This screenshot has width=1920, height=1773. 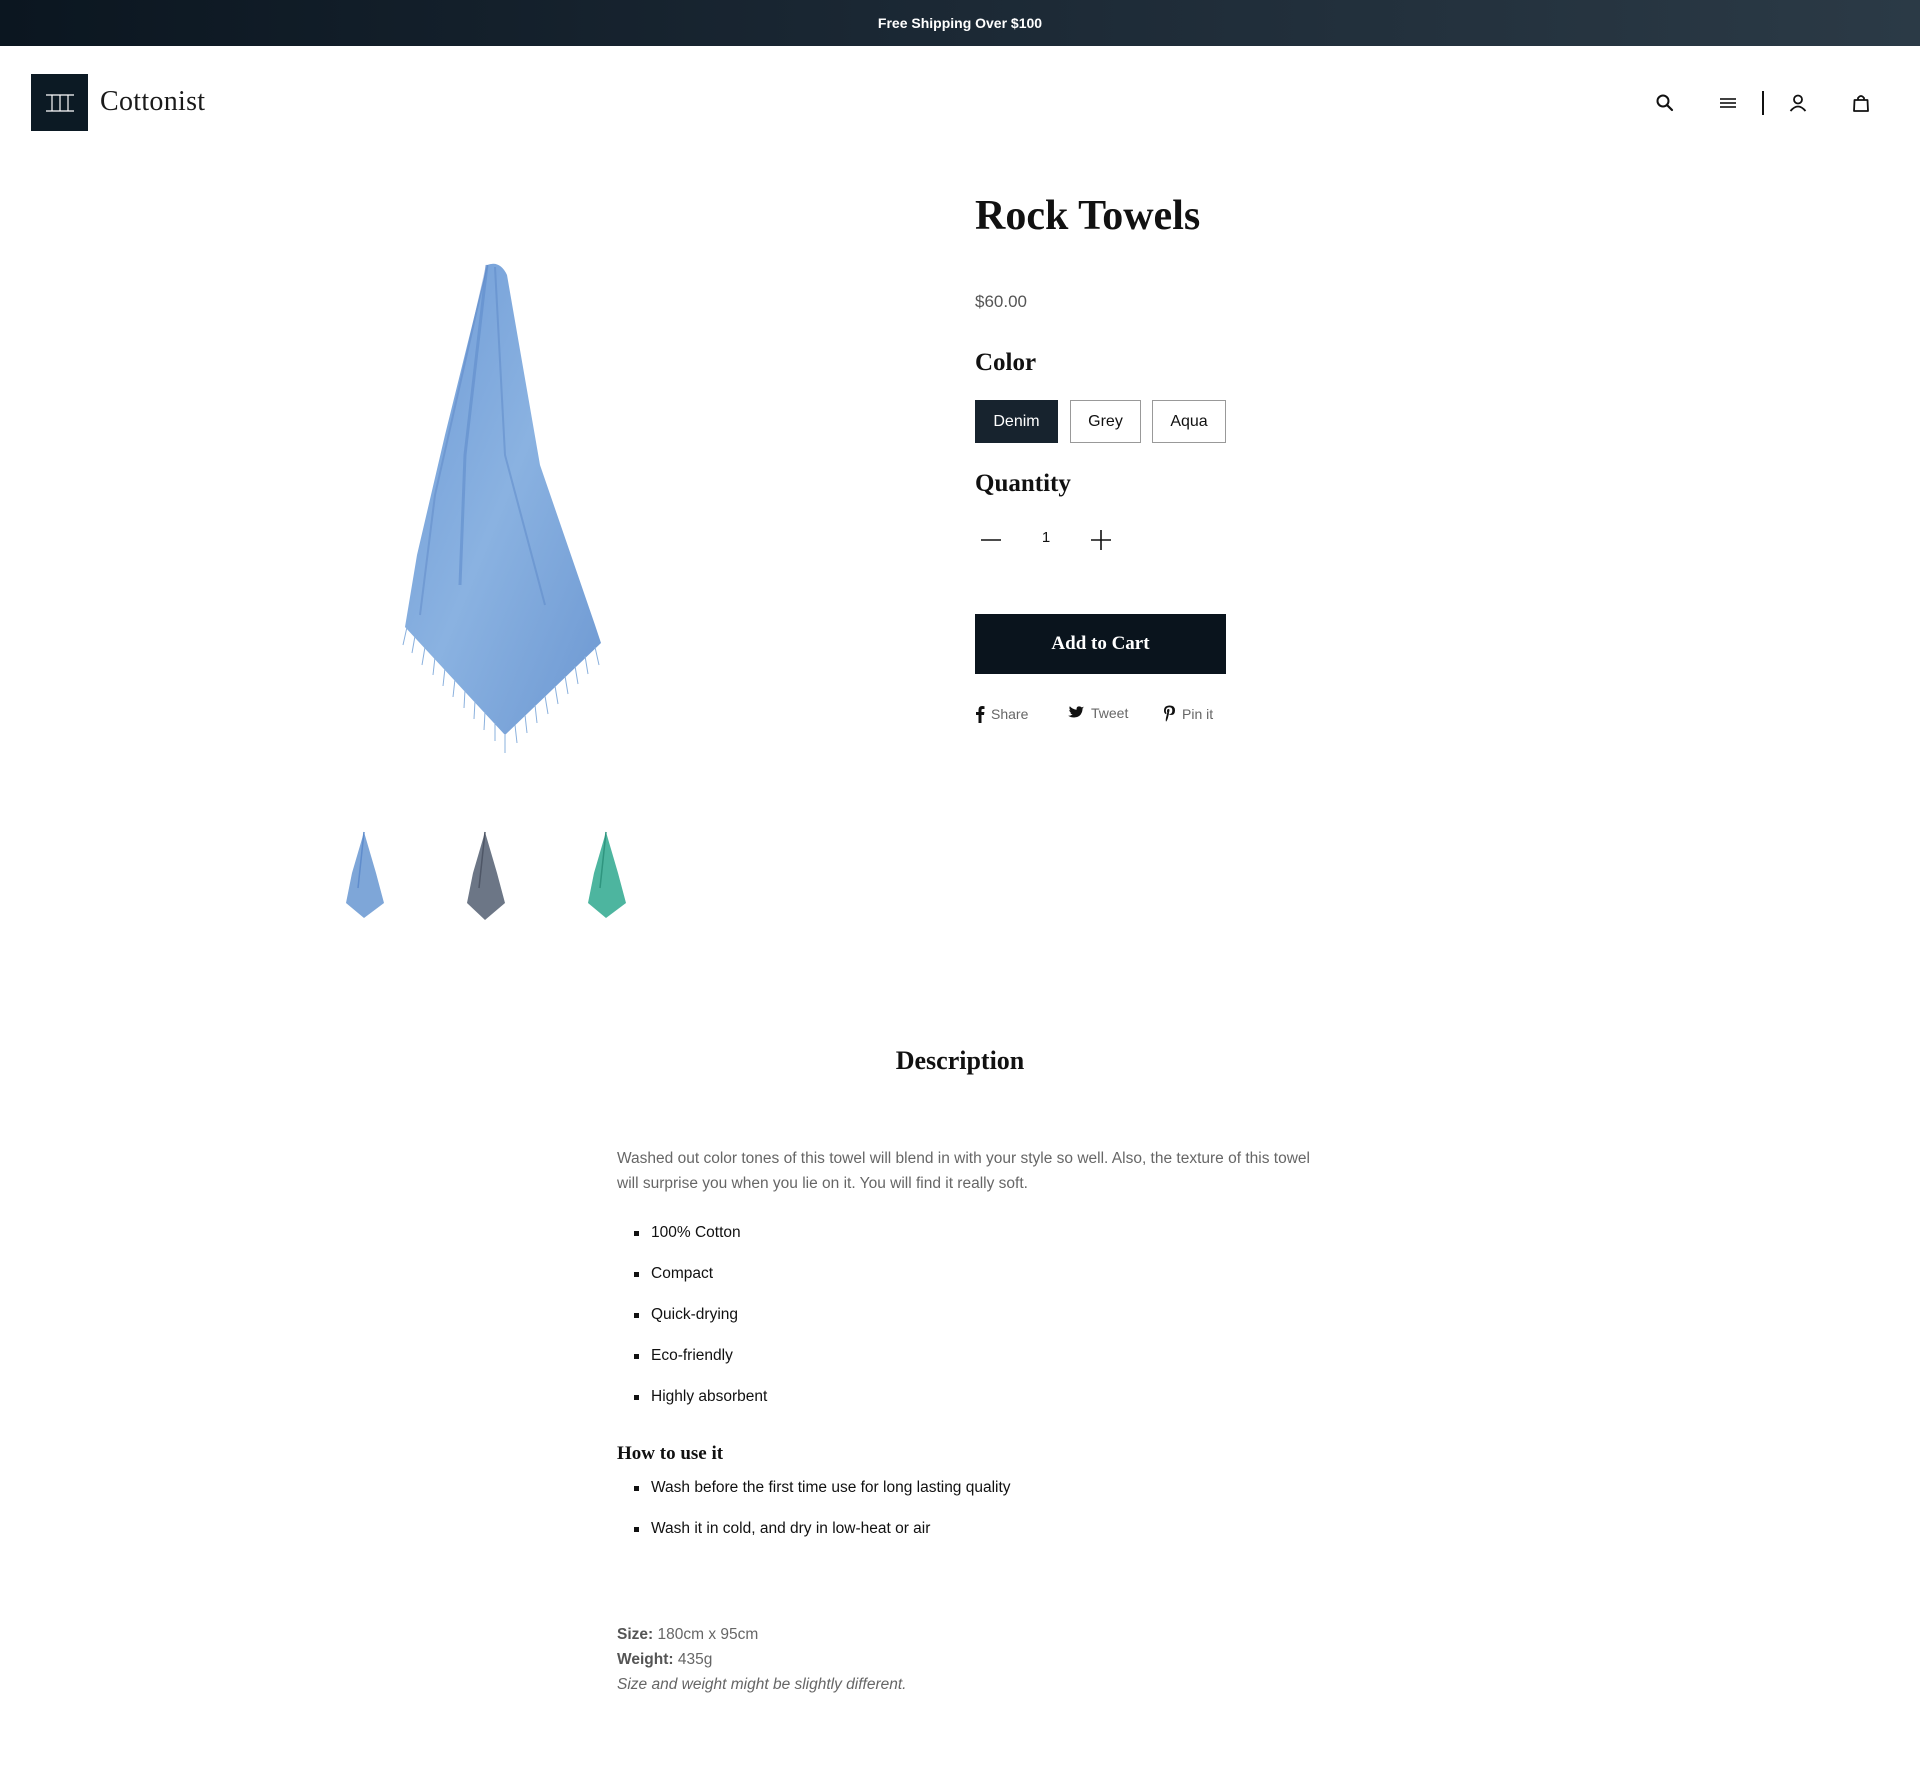 I want to click on share-twitter-link: Tweet, so click(x=1097, y=713).